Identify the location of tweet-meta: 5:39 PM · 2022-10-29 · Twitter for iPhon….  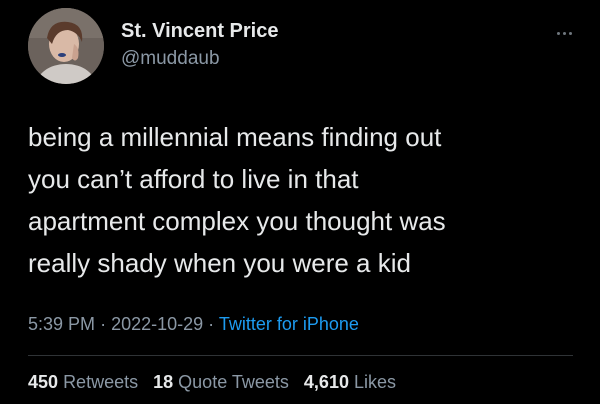
(193, 324).